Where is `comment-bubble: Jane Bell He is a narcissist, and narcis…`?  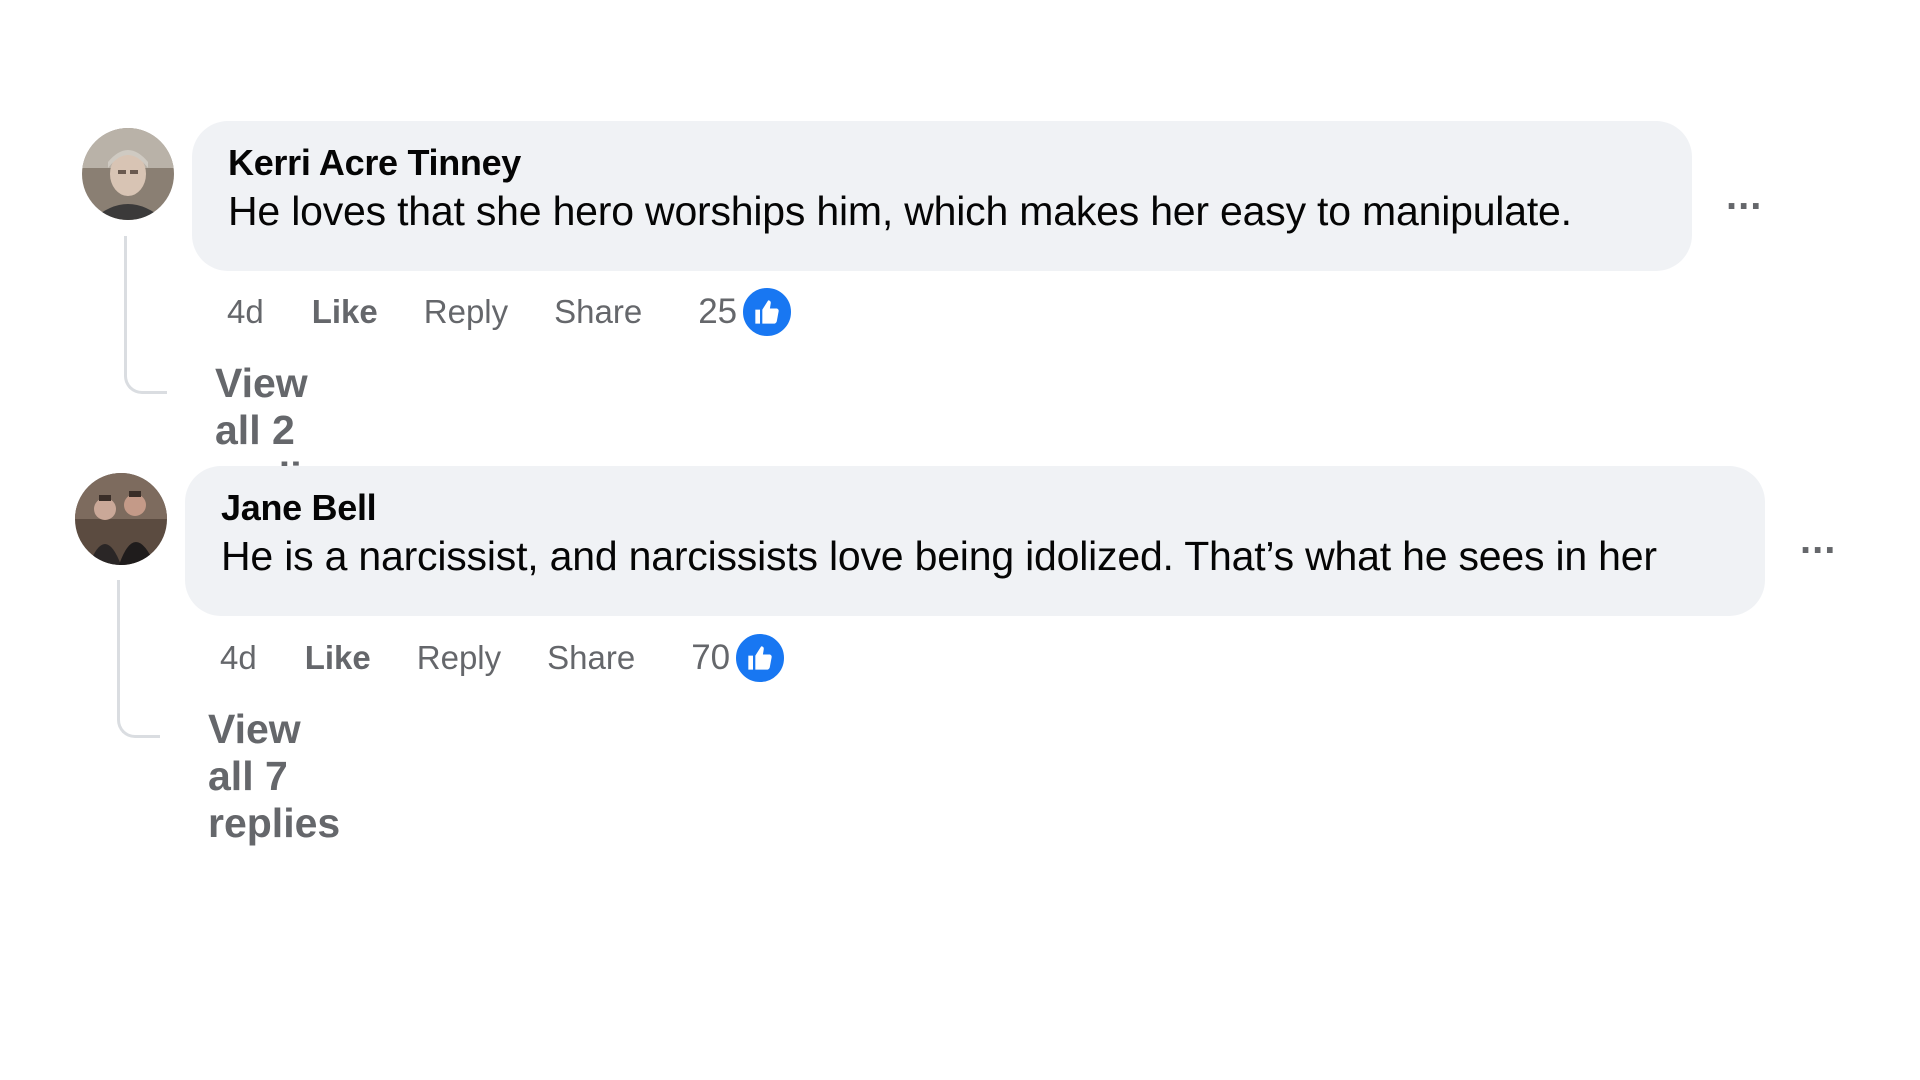
comment-bubble: Jane Bell He is a narcissist, and narcis… is located at coordinates (975, 541).